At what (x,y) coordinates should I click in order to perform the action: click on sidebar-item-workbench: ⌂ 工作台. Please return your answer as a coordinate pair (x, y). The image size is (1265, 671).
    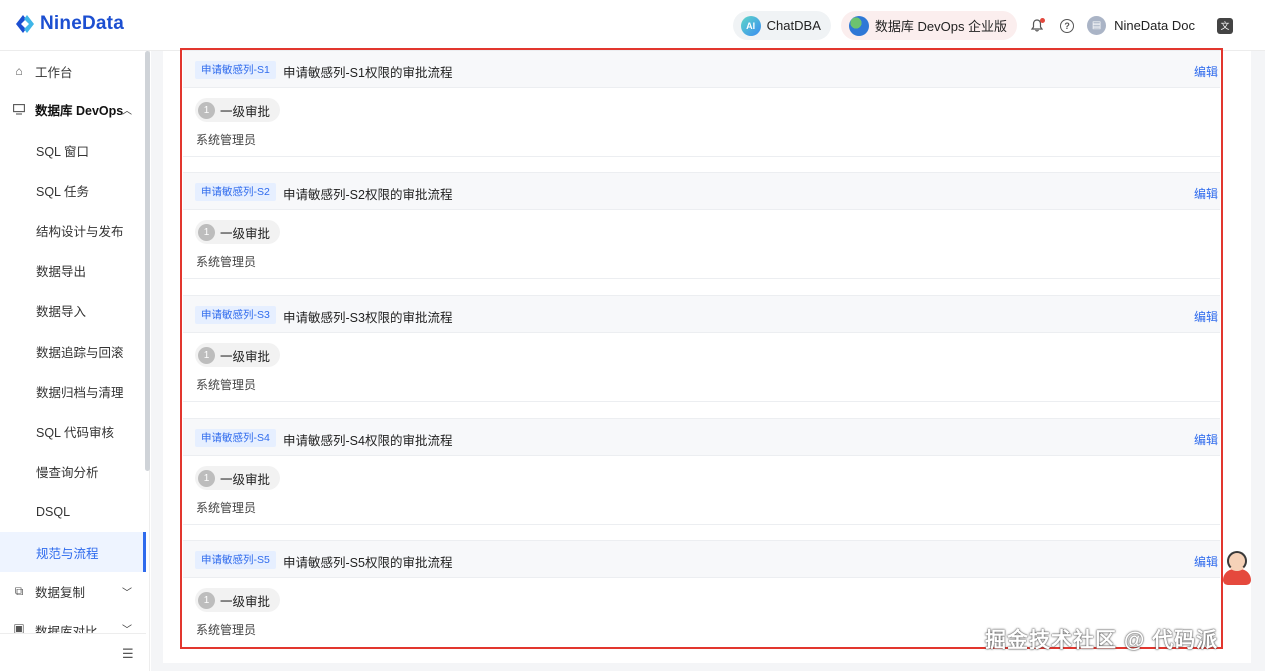
    Looking at the image, I should click on (73, 71).